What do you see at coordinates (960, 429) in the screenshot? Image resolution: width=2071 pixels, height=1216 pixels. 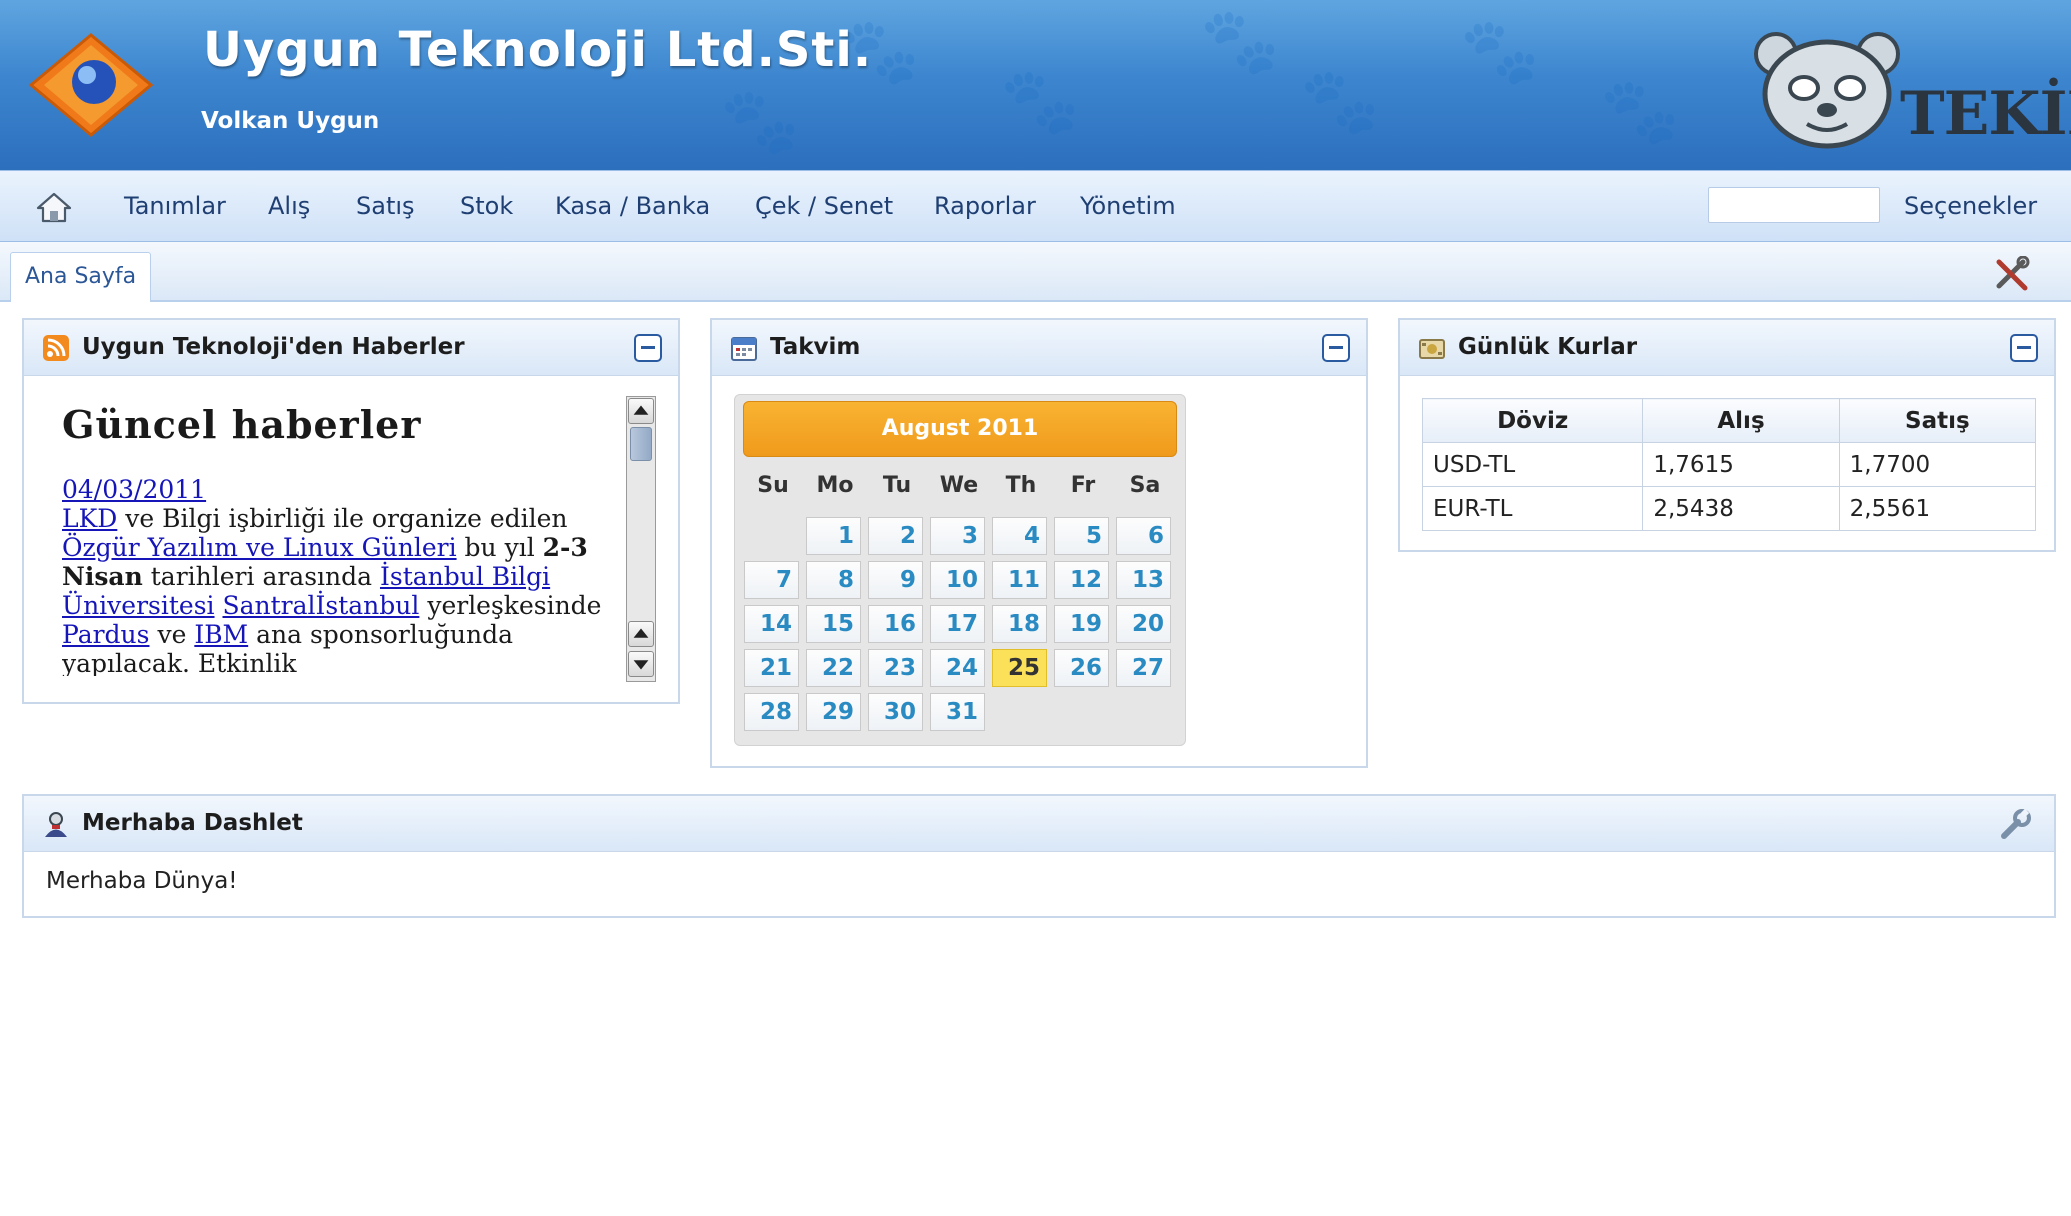 I see `calendar-month-label: August 2011` at bounding box center [960, 429].